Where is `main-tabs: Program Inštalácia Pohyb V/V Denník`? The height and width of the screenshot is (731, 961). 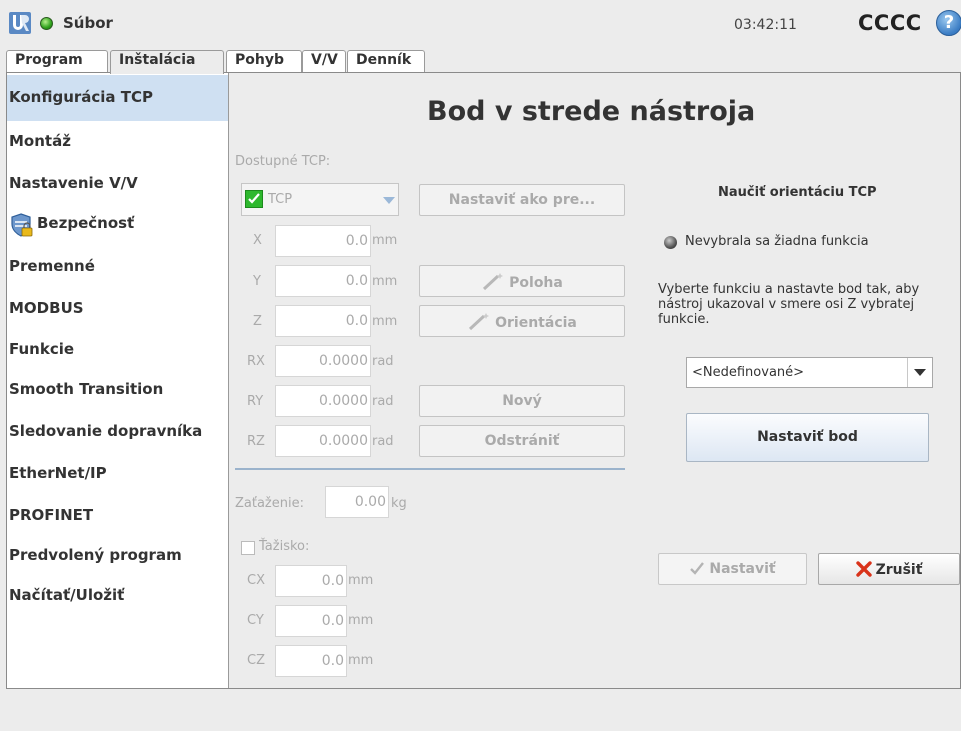
main-tabs: Program Inštalácia Pohyb V/V Denník is located at coordinates (481, 62).